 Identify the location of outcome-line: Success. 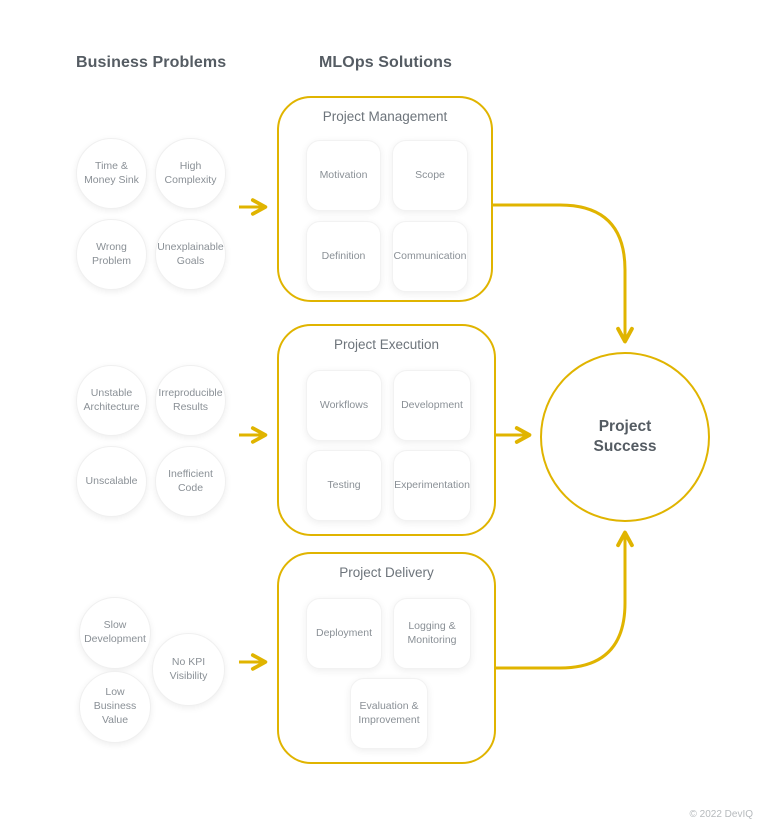
(625, 446).